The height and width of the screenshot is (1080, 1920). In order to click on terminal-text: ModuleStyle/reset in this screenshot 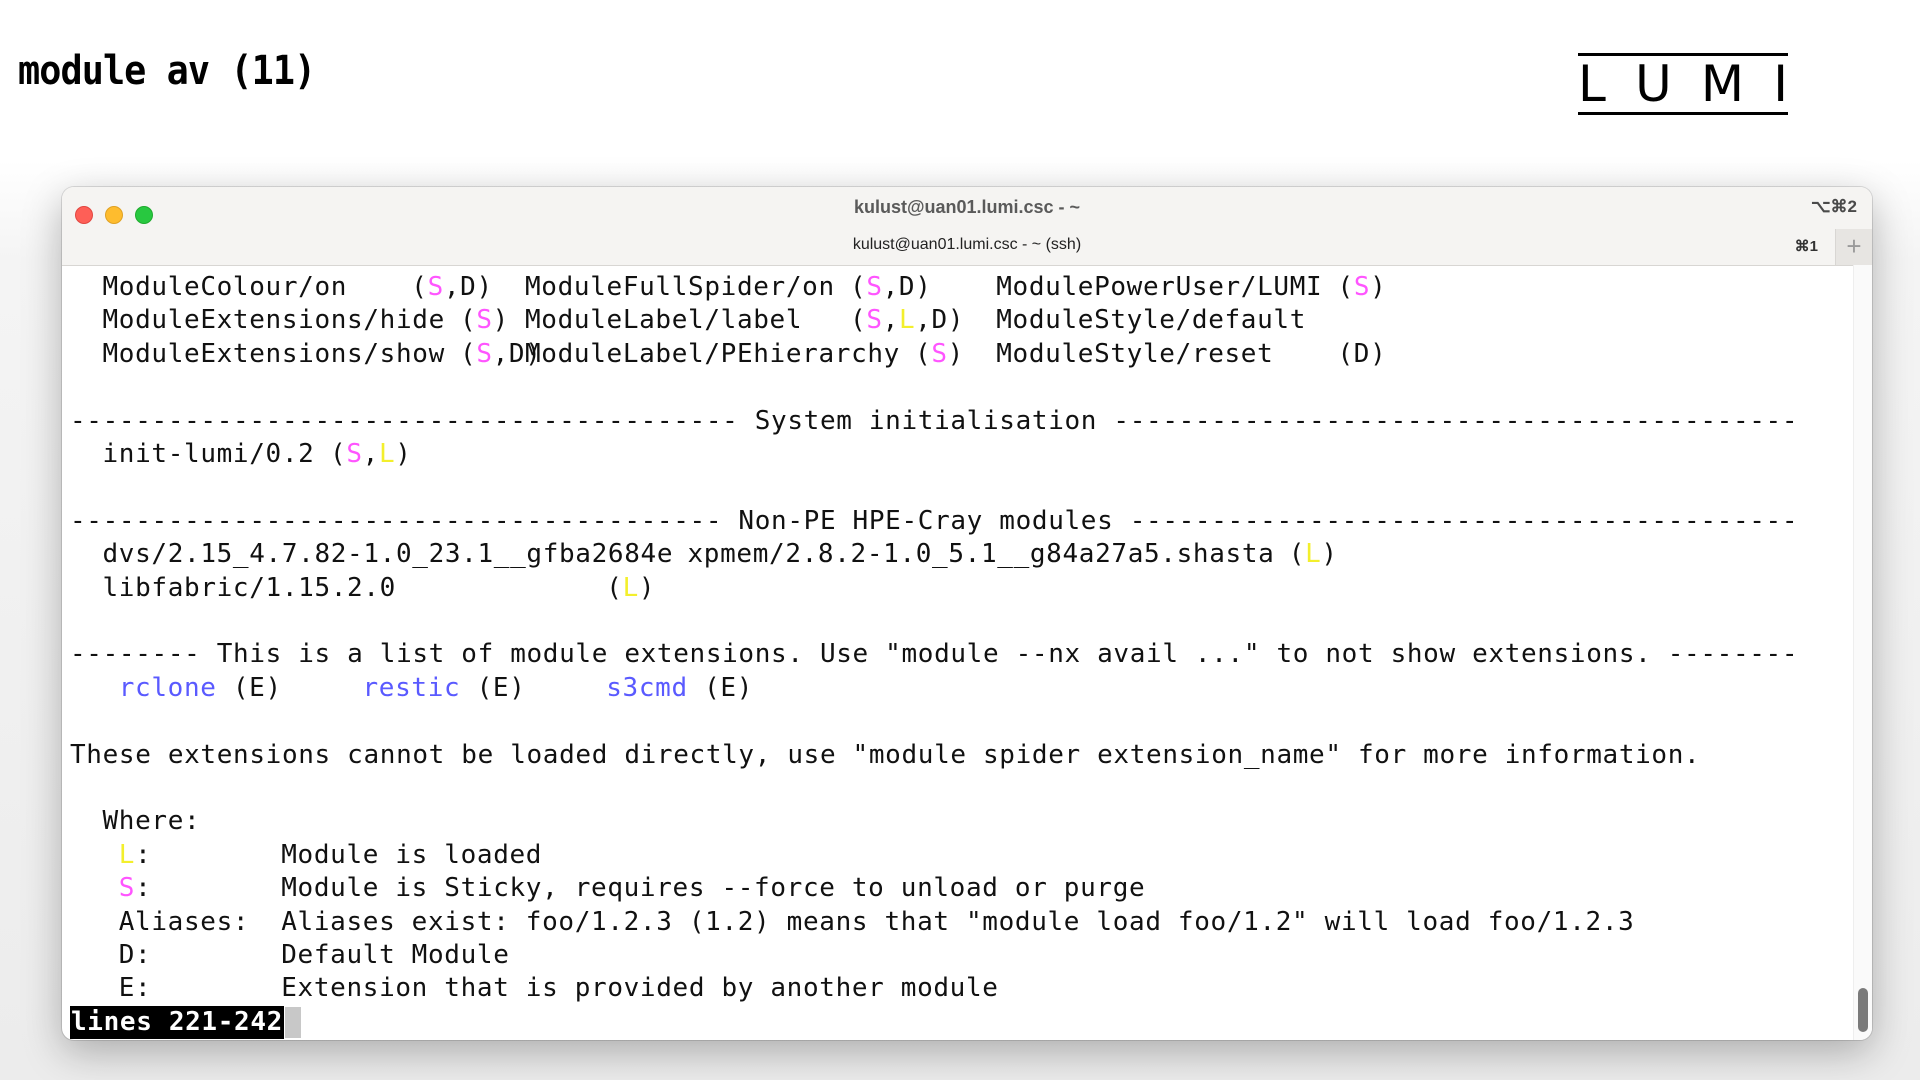, I will do `click(1135, 353)`.